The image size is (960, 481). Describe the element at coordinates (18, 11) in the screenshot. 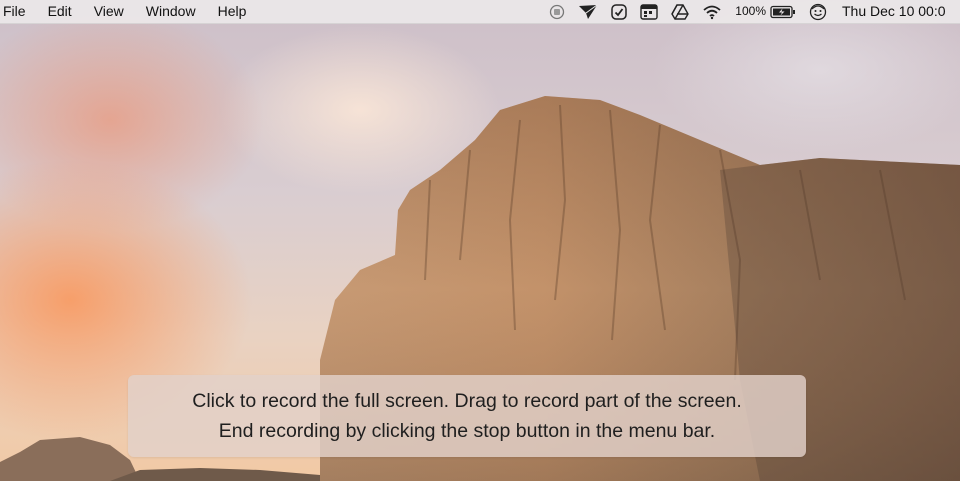

I see `menu-file: File` at that location.